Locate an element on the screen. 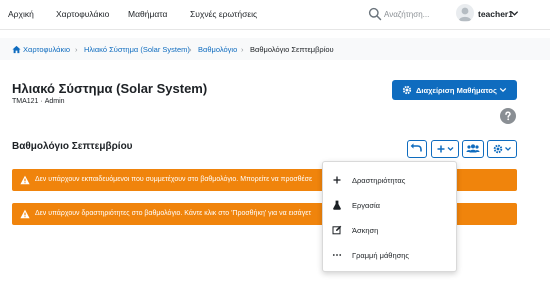  avatar is located at coordinates (465, 13).